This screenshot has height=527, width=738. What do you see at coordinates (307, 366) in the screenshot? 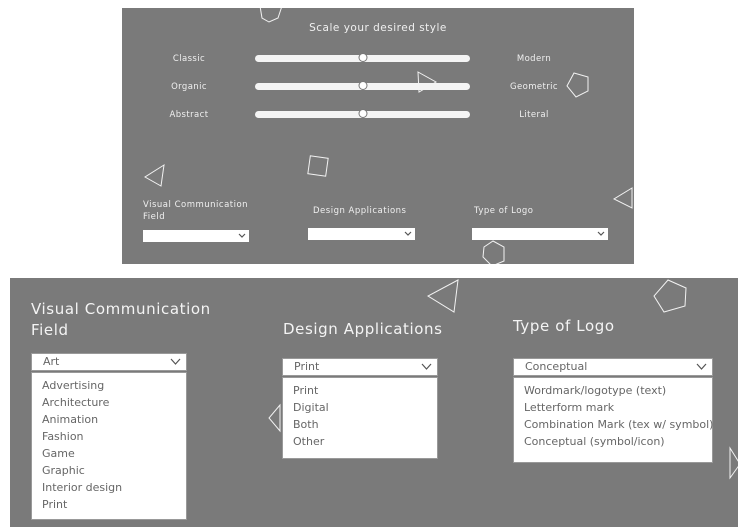
I see `selected-value: Print` at bounding box center [307, 366].